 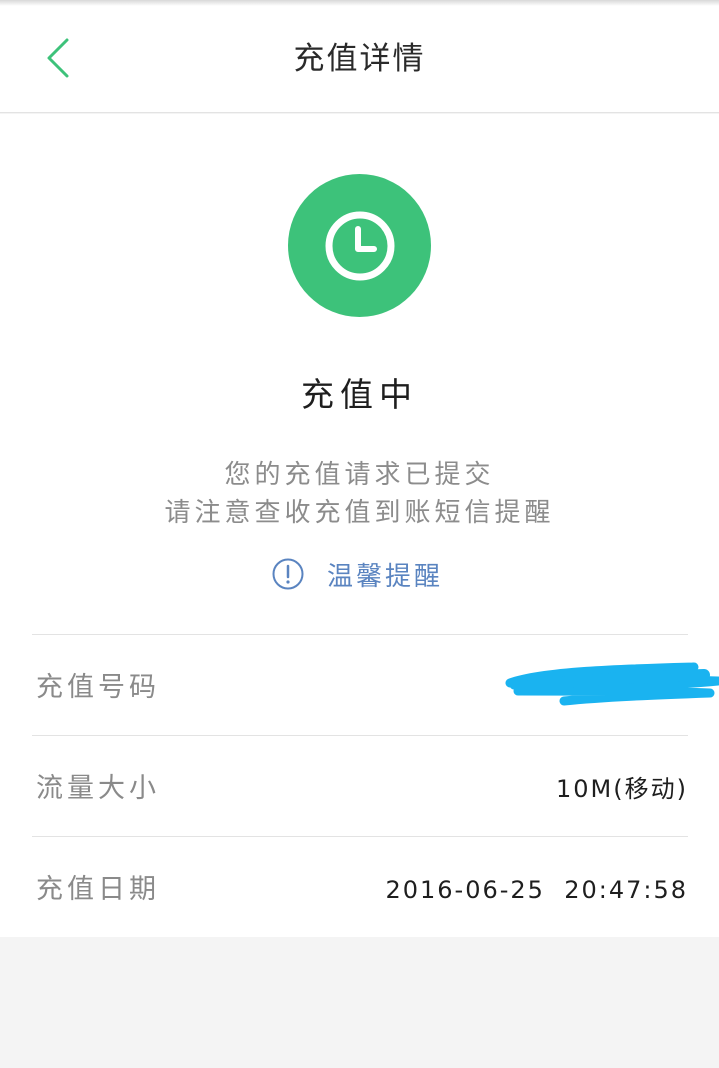 I want to click on top-bar: 充值详情, so click(x=359, y=56).